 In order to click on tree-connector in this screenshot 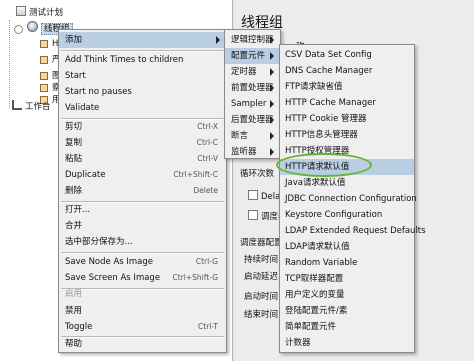, I will do `click(9, 64)`.